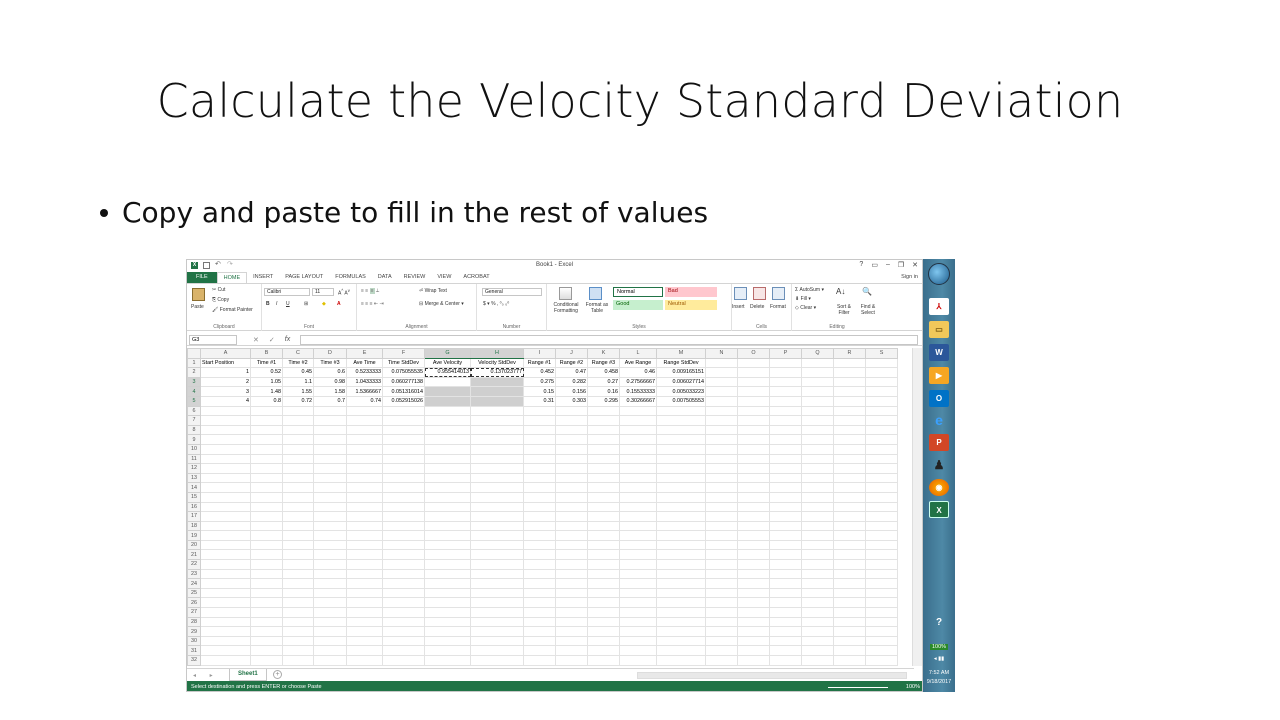 The image size is (1280, 720). I want to click on cell-m6, so click(681, 411).